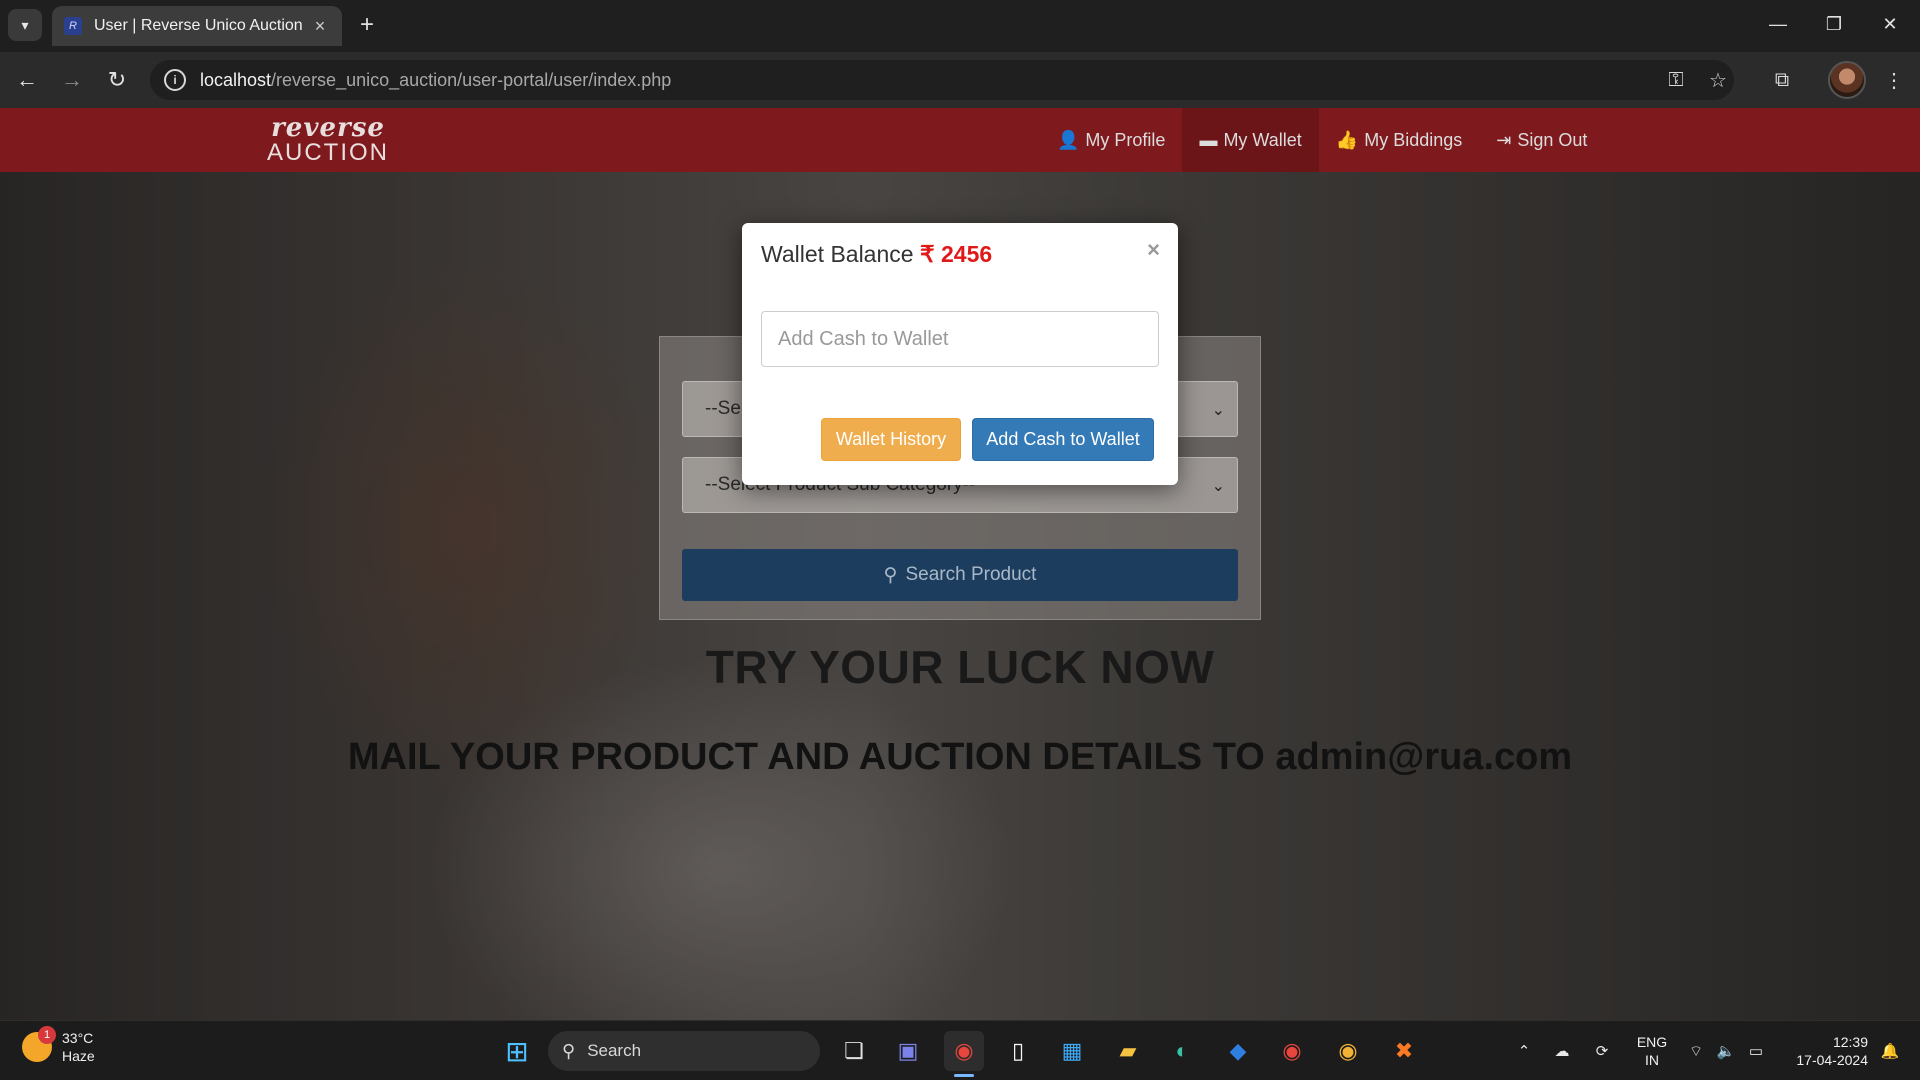 The width and height of the screenshot is (1920, 1080). What do you see at coordinates (1652, 1060) in the screenshot?
I see `lang-bottom: IN` at bounding box center [1652, 1060].